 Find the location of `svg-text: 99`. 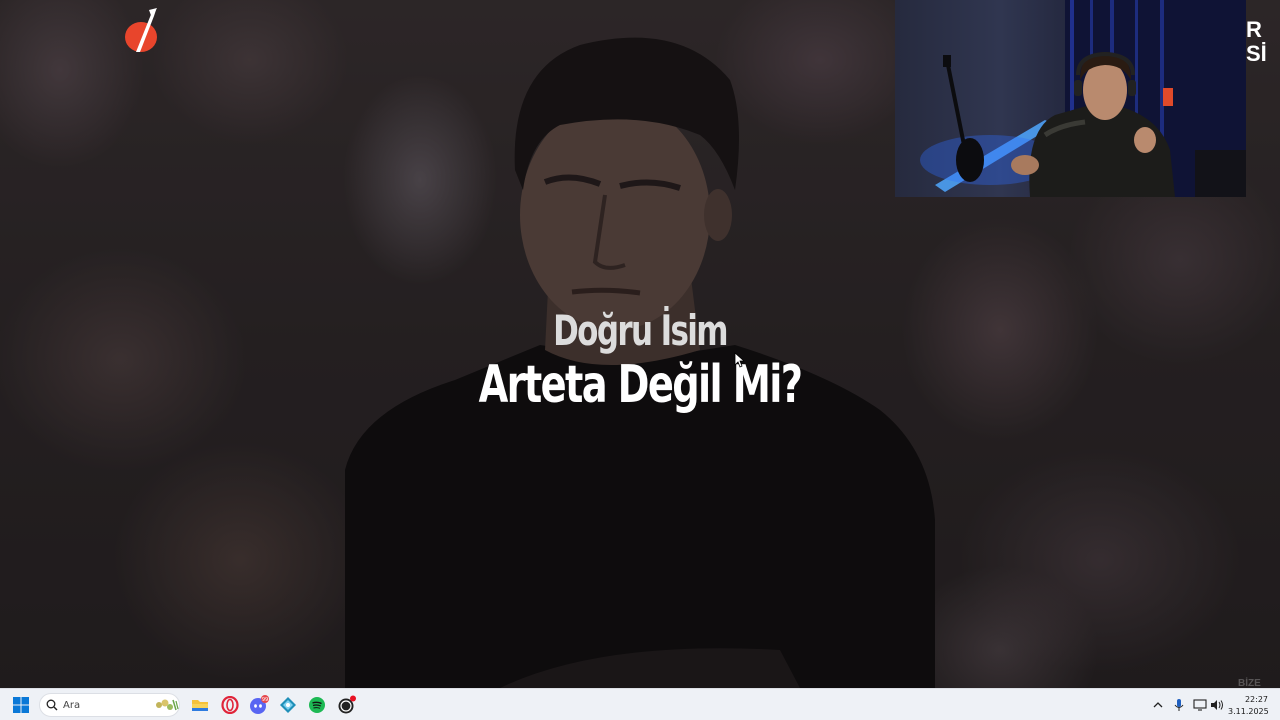

svg-text: 99 is located at coordinates (265, 700).